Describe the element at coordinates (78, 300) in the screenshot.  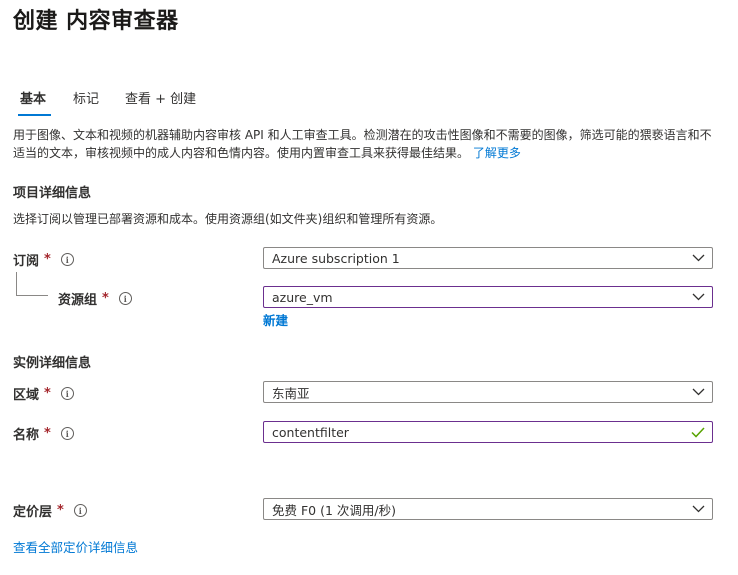
I see `resource-group-label-text: 资源组` at that location.